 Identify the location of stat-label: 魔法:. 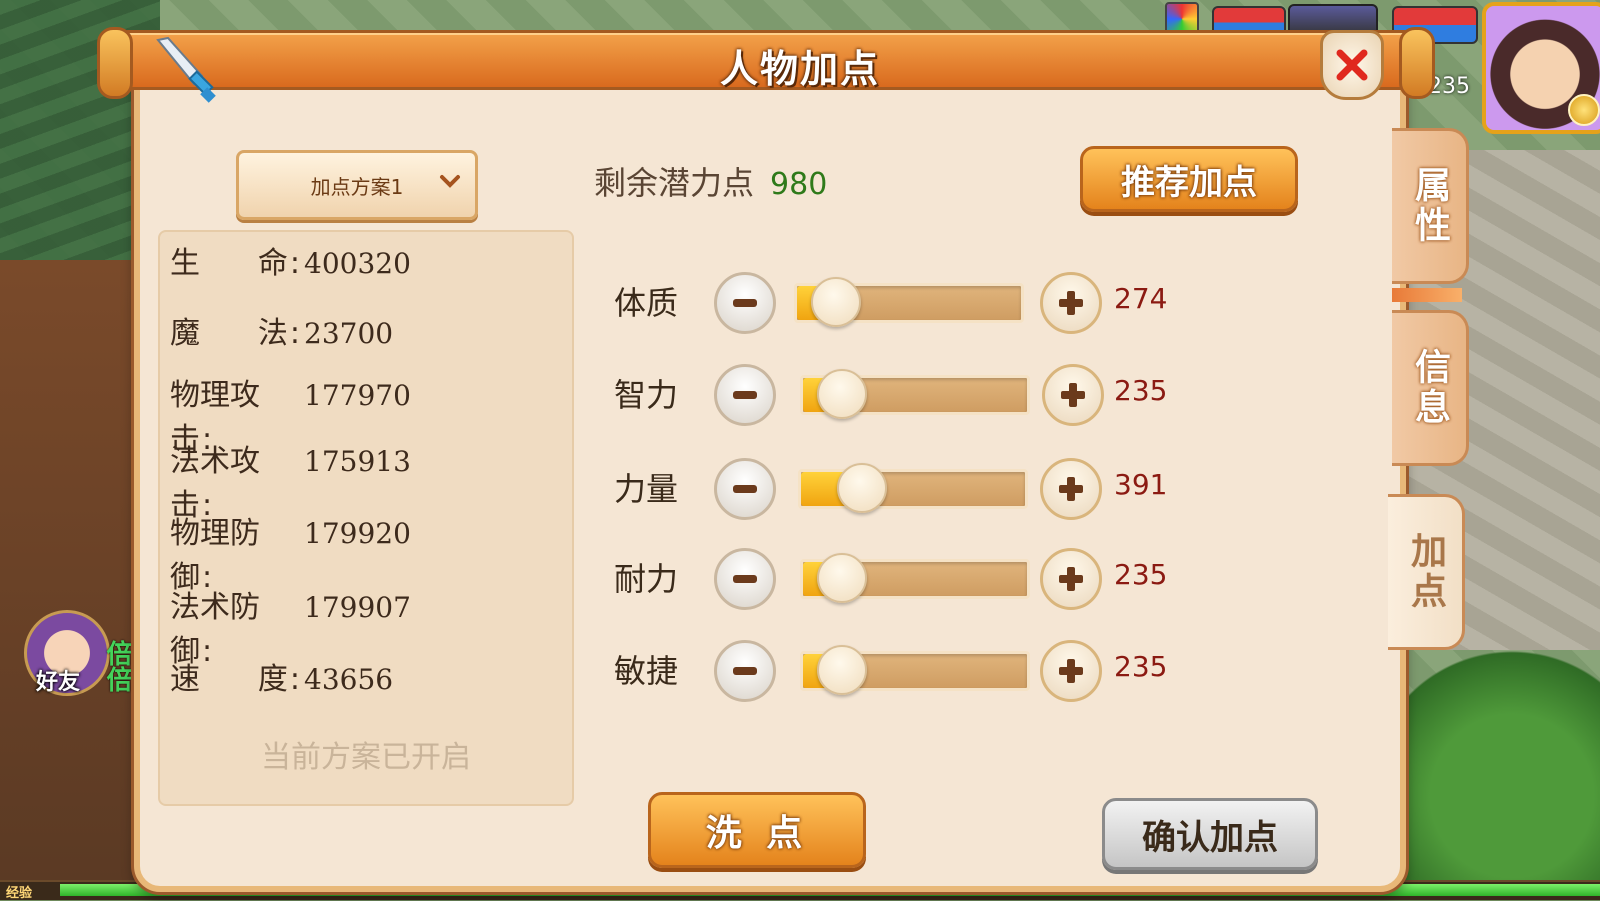
(235, 333).